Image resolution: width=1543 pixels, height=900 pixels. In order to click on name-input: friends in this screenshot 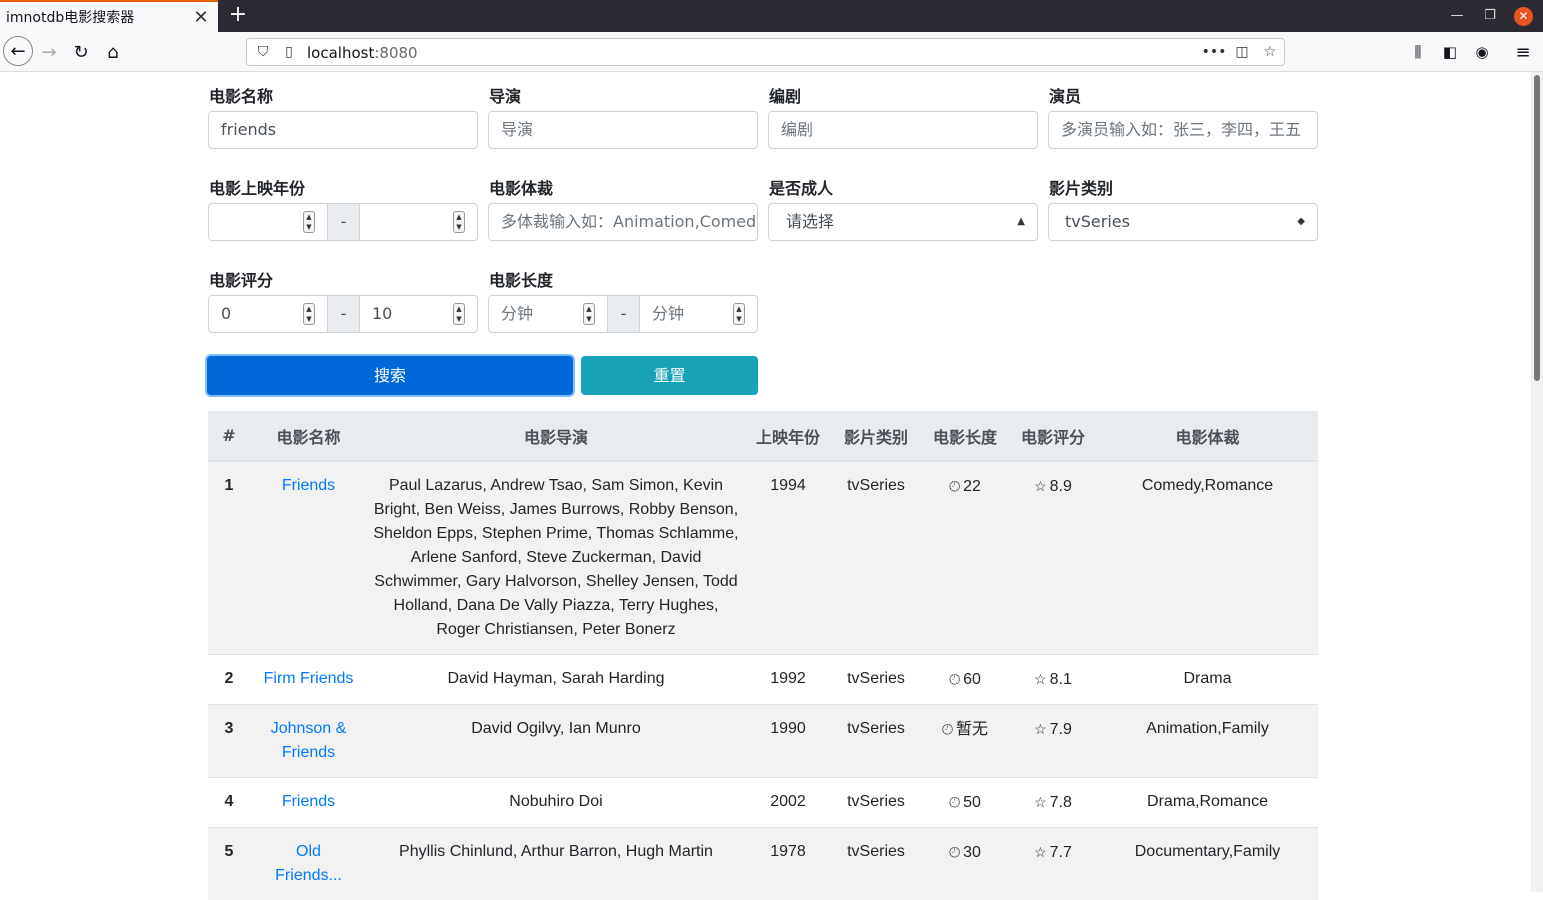, I will do `click(343, 130)`.